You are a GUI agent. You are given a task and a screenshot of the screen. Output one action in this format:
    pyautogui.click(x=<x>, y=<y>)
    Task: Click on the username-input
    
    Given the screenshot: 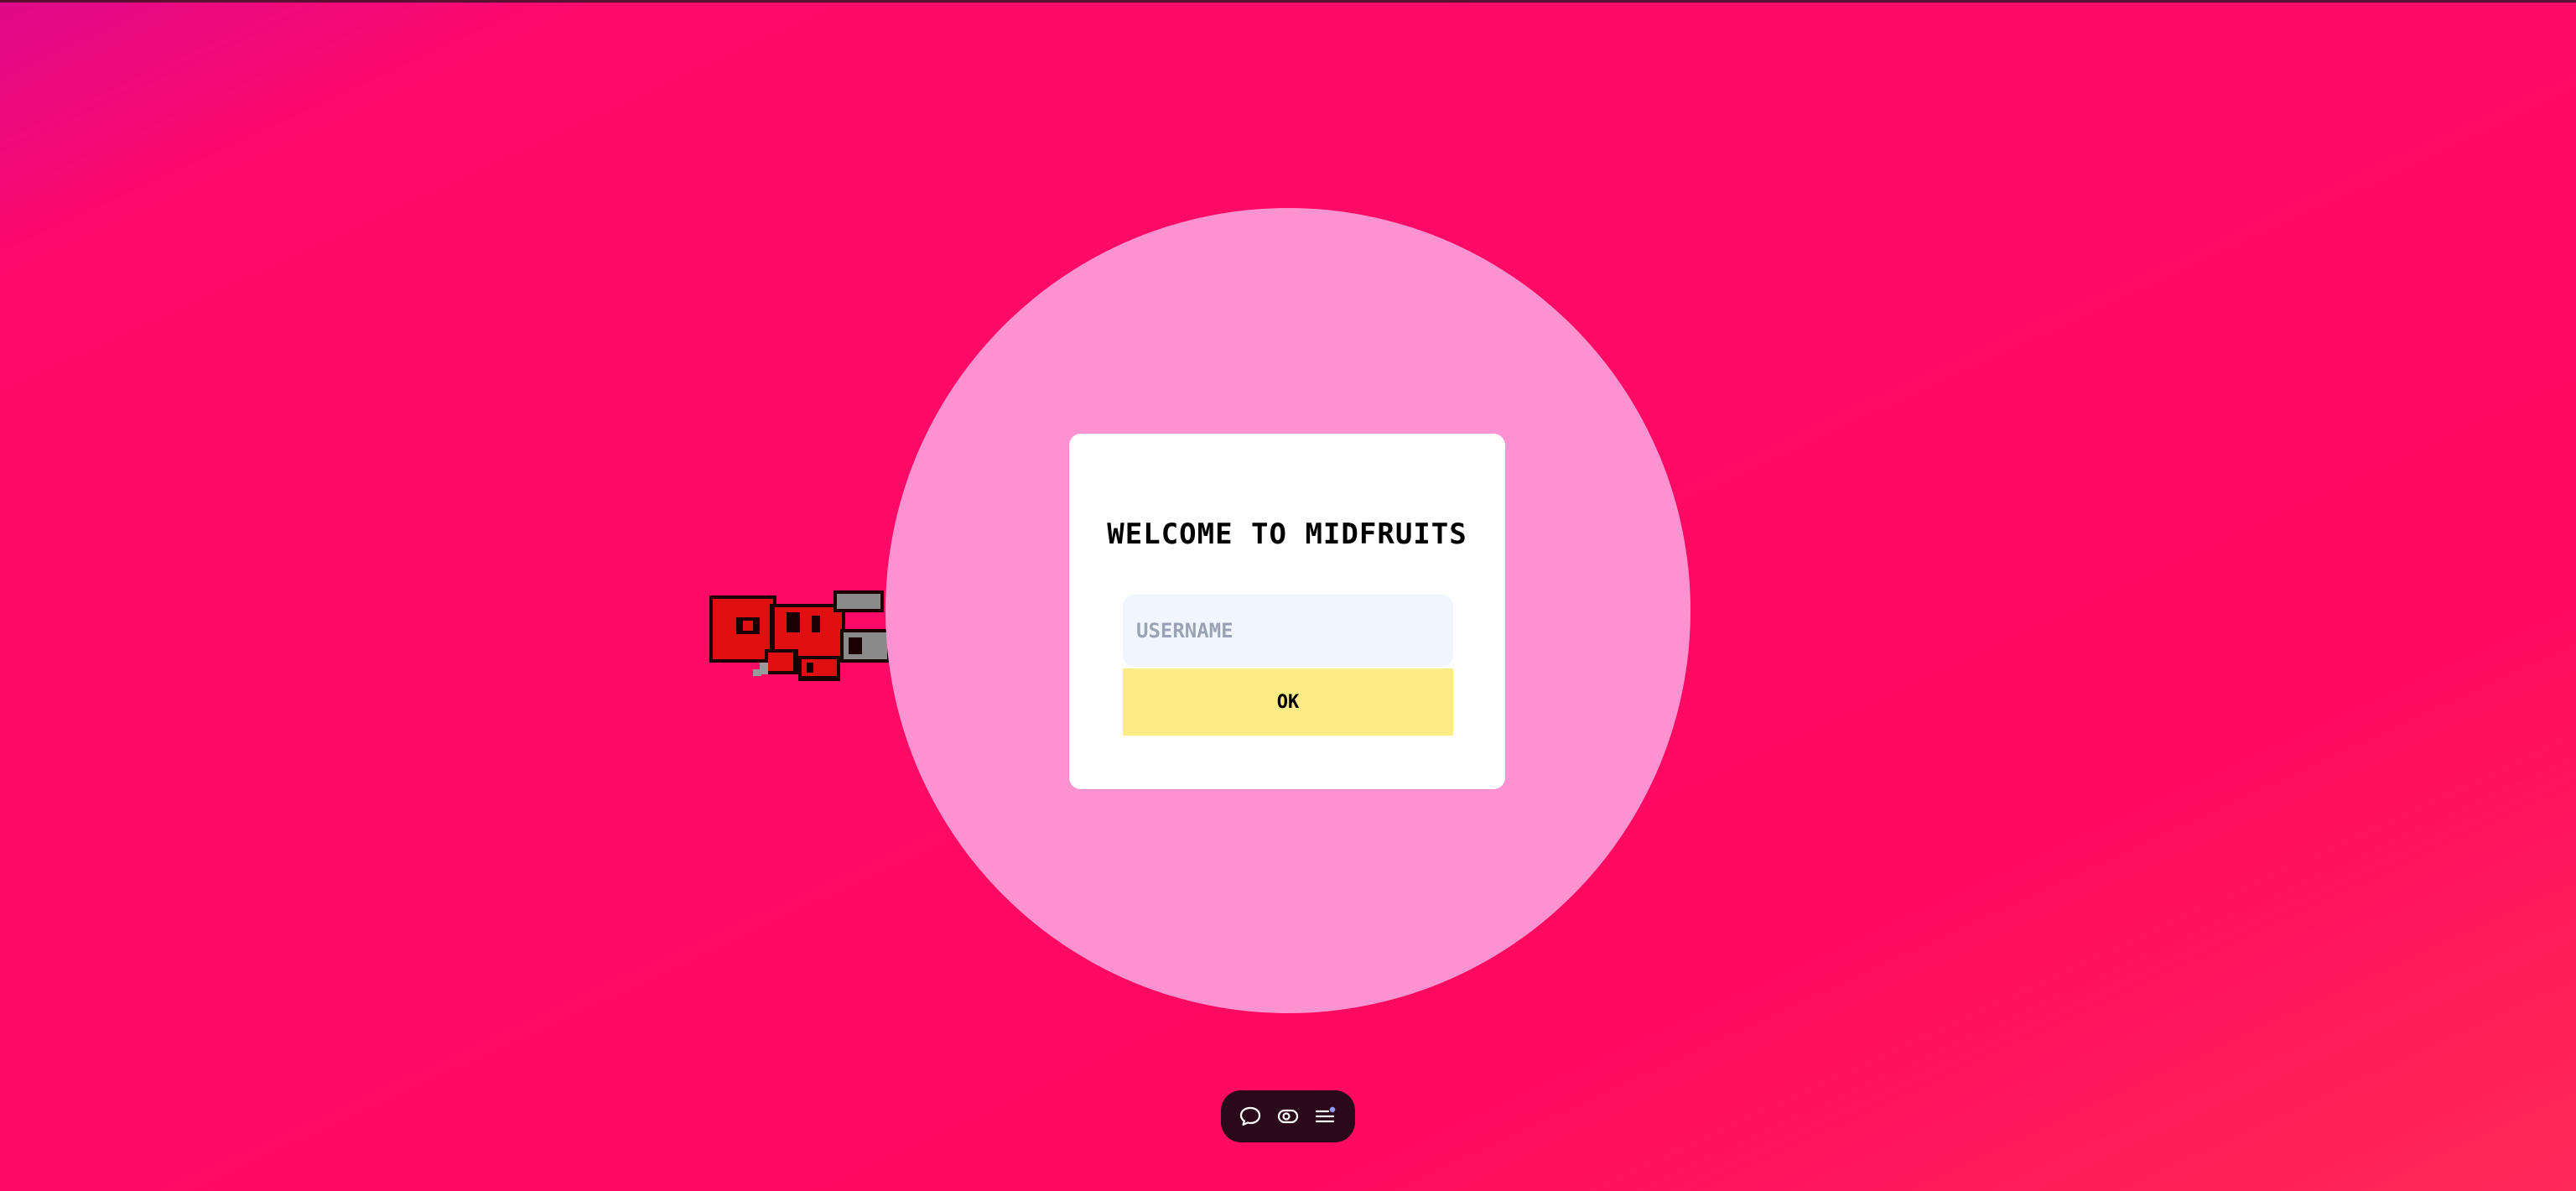 What is the action you would take?
    pyautogui.click(x=1288, y=631)
    